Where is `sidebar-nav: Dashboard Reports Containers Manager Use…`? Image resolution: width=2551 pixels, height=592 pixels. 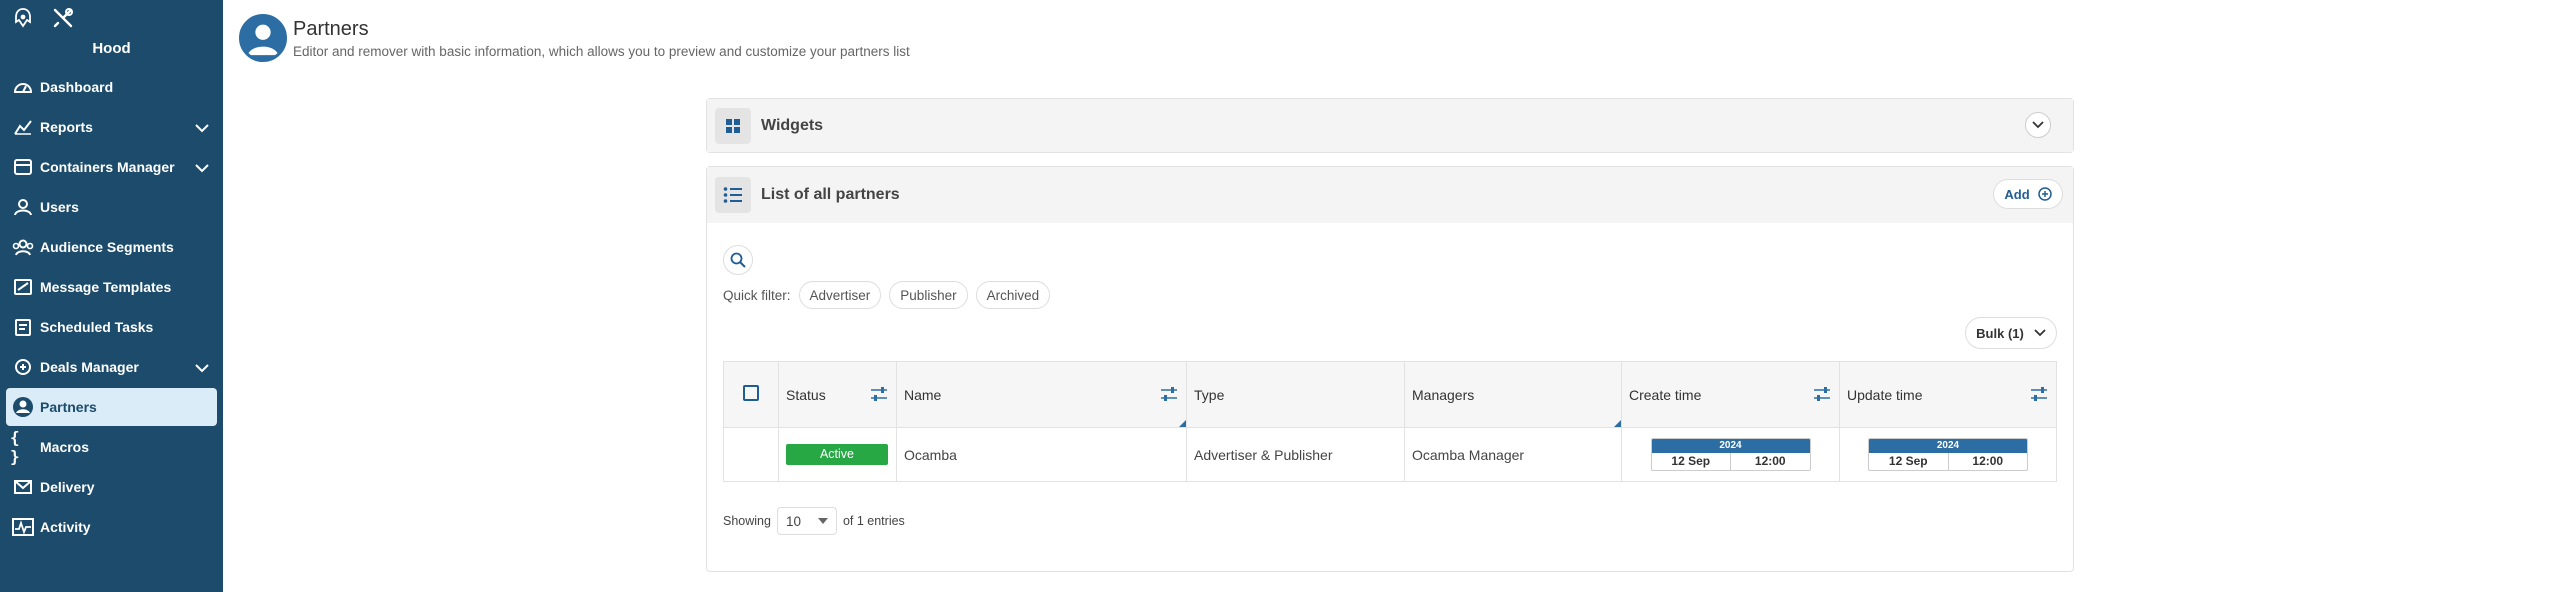
sidebar-nav: Dashboard Reports Containers Manager Use… is located at coordinates (111, 307).